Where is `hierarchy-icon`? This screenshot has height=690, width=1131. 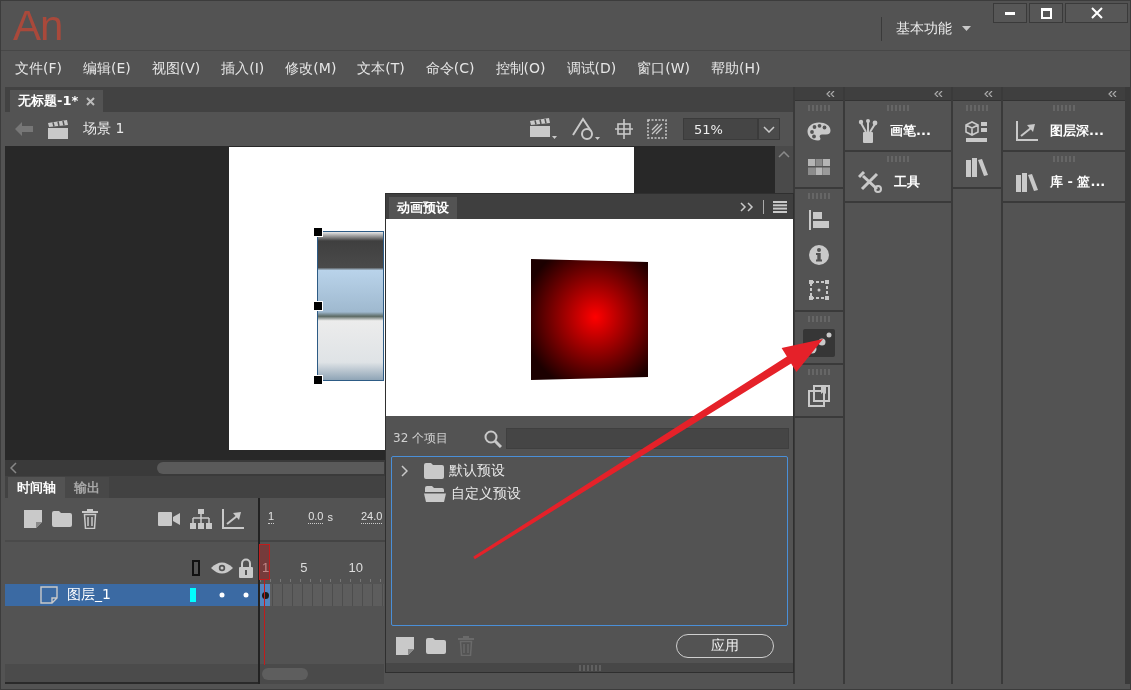
hierarchy-icon is located at coordinates (201, 519).